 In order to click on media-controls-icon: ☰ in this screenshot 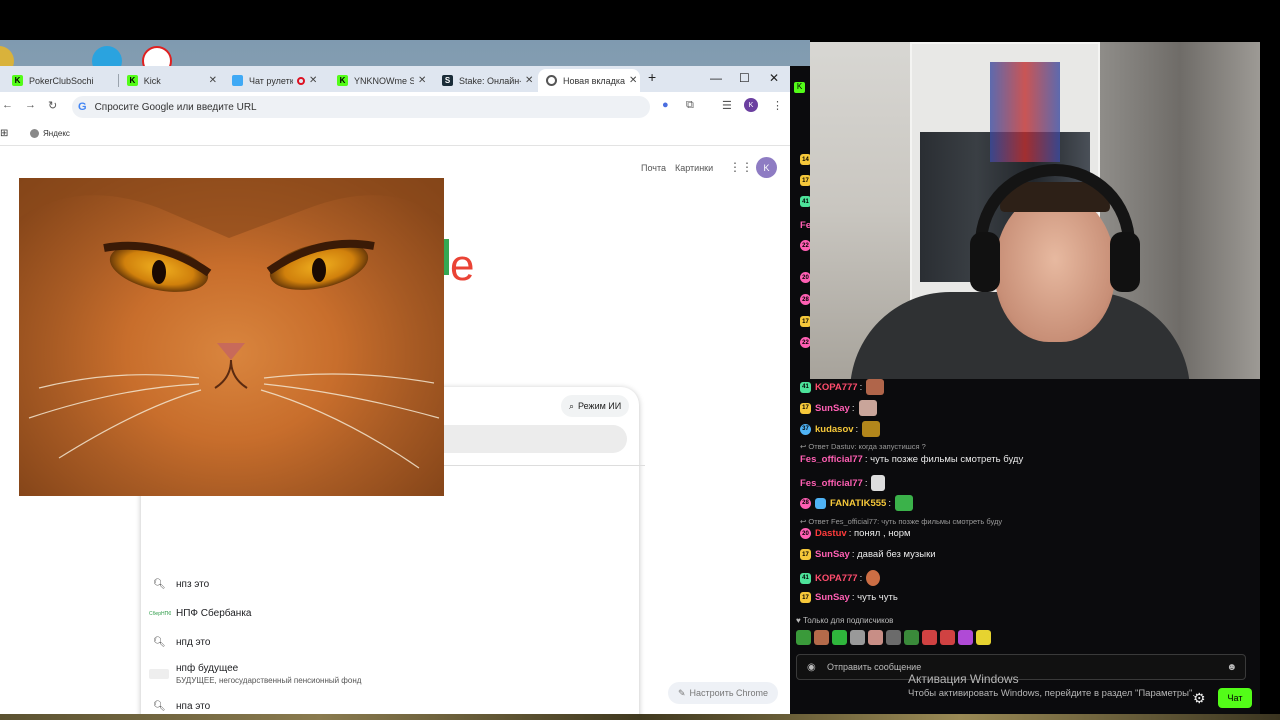, I will do `click(727, 105)`.